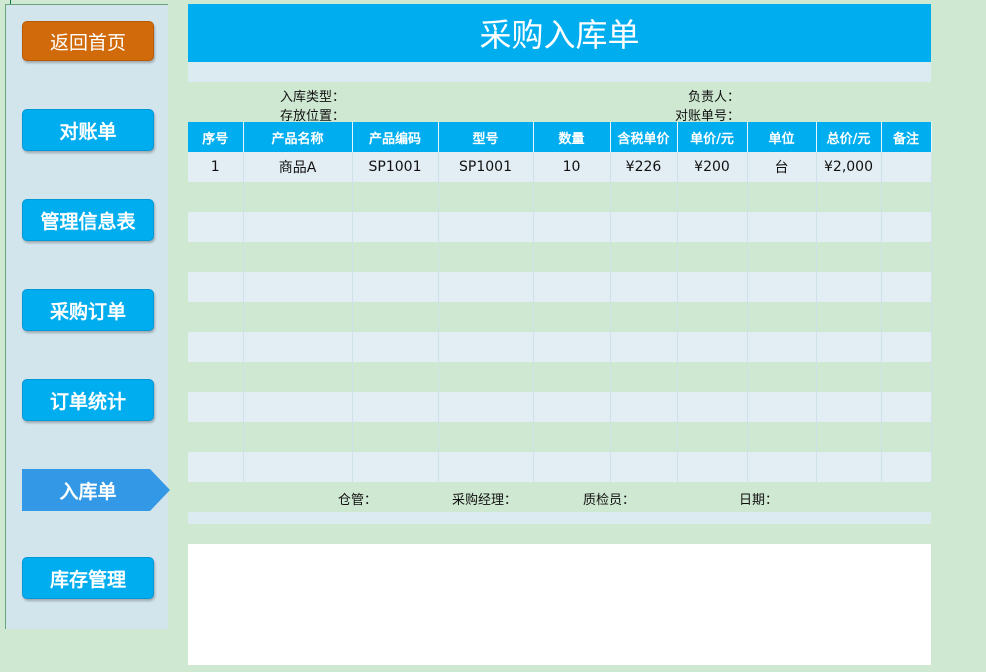 Image resolution: width=986 pixels, height=672 pixels. What do you see at coordinates (88, 130) in the screenshot?
I see `nav-statement-button: 对账单` at bounding box center [88, 130].